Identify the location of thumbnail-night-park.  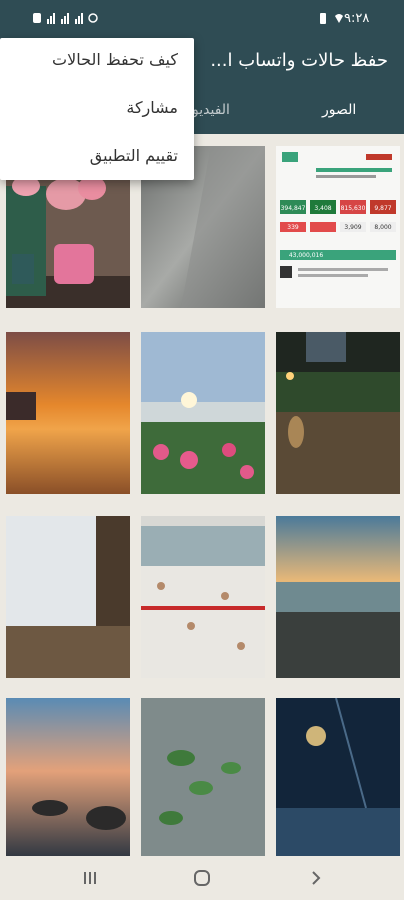
(338, 413).